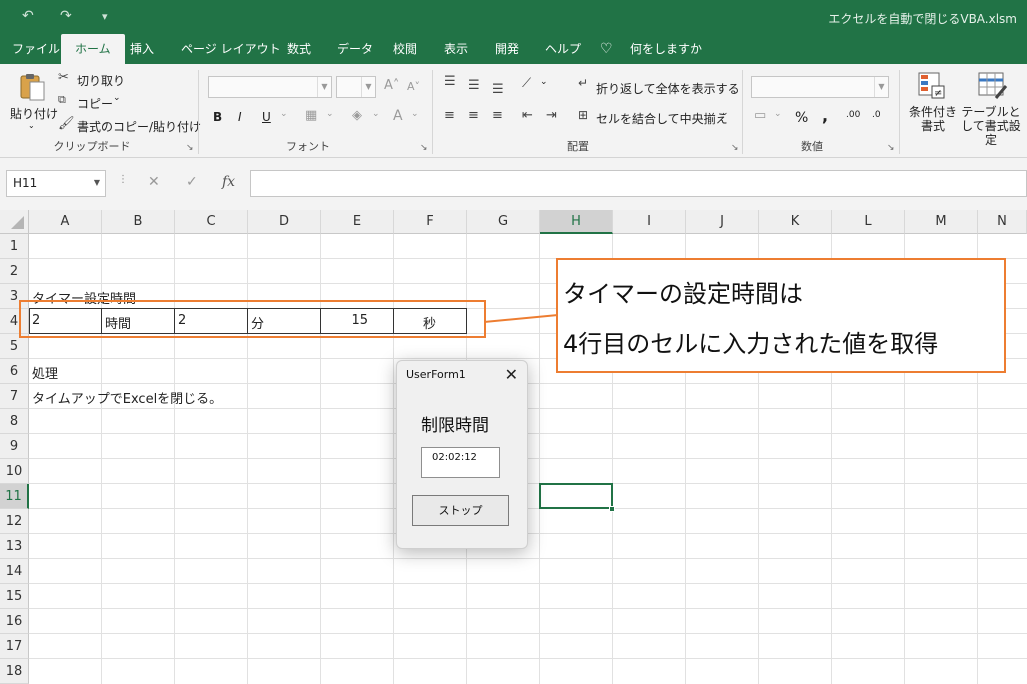  What do you see at coordinates (526, 83) in the screenshot?
I see `orientation-icon: ⟋` at bounding box center [526, 83].